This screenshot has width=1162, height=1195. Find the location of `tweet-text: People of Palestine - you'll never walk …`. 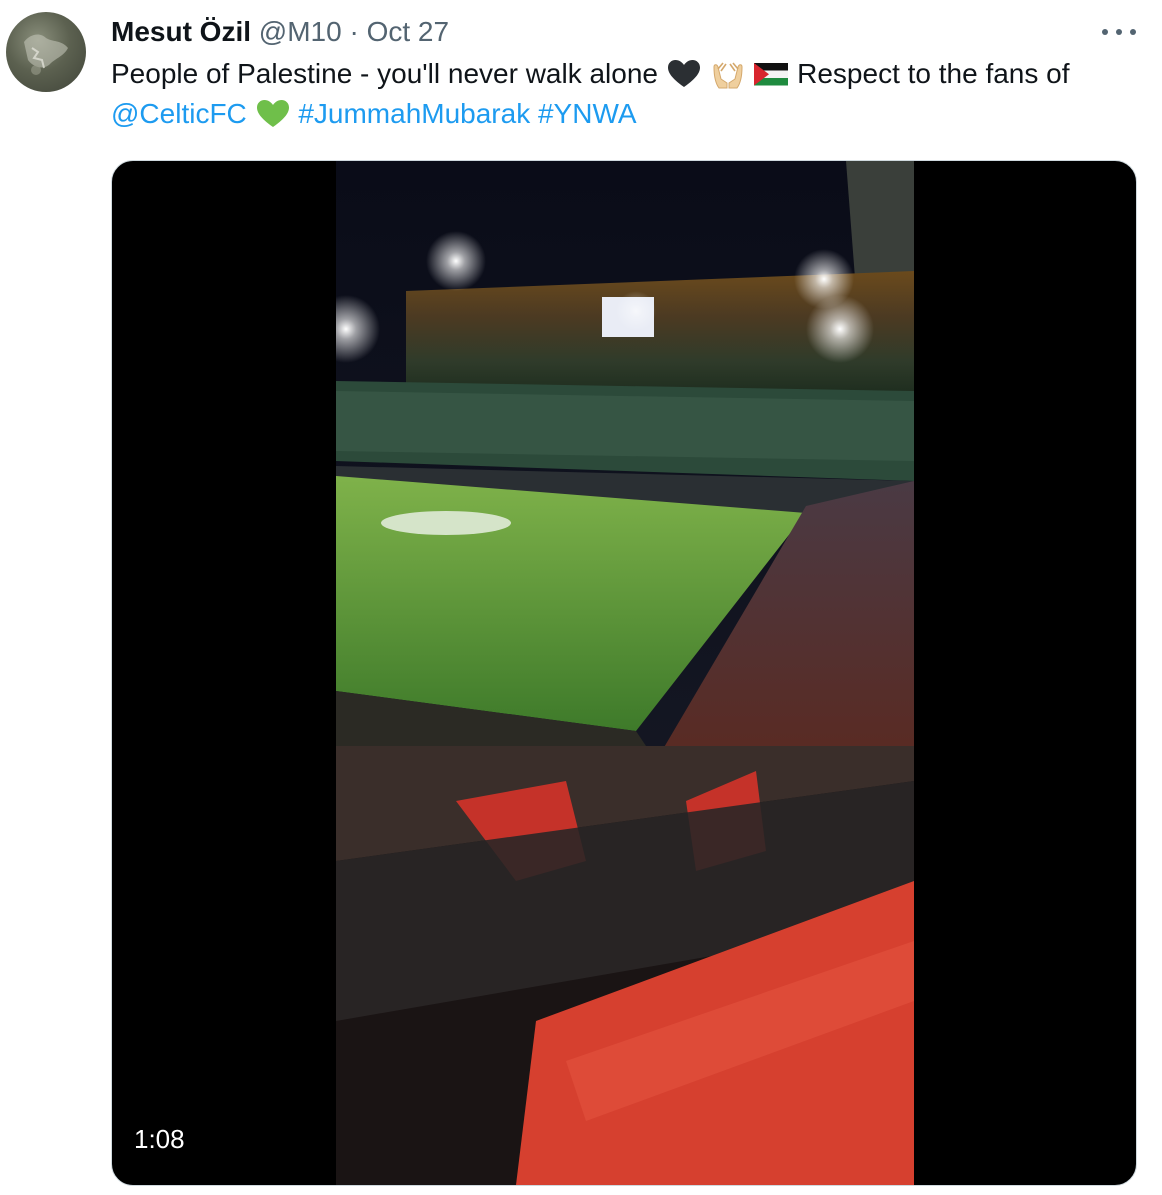

tweet-text: People of Palestine - you'll never walk … is located at coordinates (621, 94).